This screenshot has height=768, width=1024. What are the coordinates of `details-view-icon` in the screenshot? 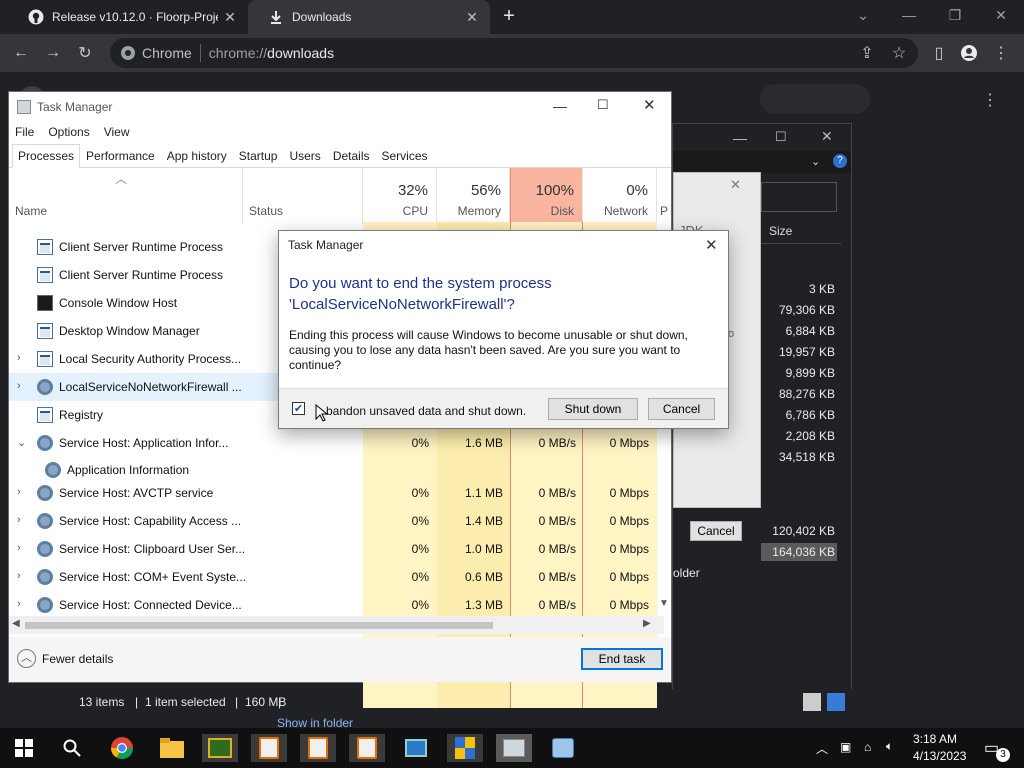 It's located at (812, 702).